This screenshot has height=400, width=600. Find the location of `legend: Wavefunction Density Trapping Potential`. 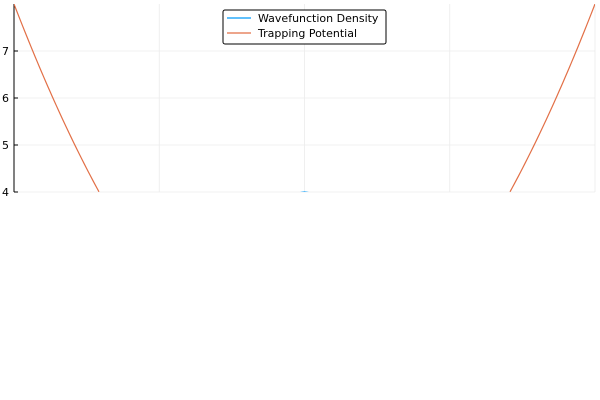

legend: Wavefunction Density Trapping Potential is located at coordinates (304, 27).